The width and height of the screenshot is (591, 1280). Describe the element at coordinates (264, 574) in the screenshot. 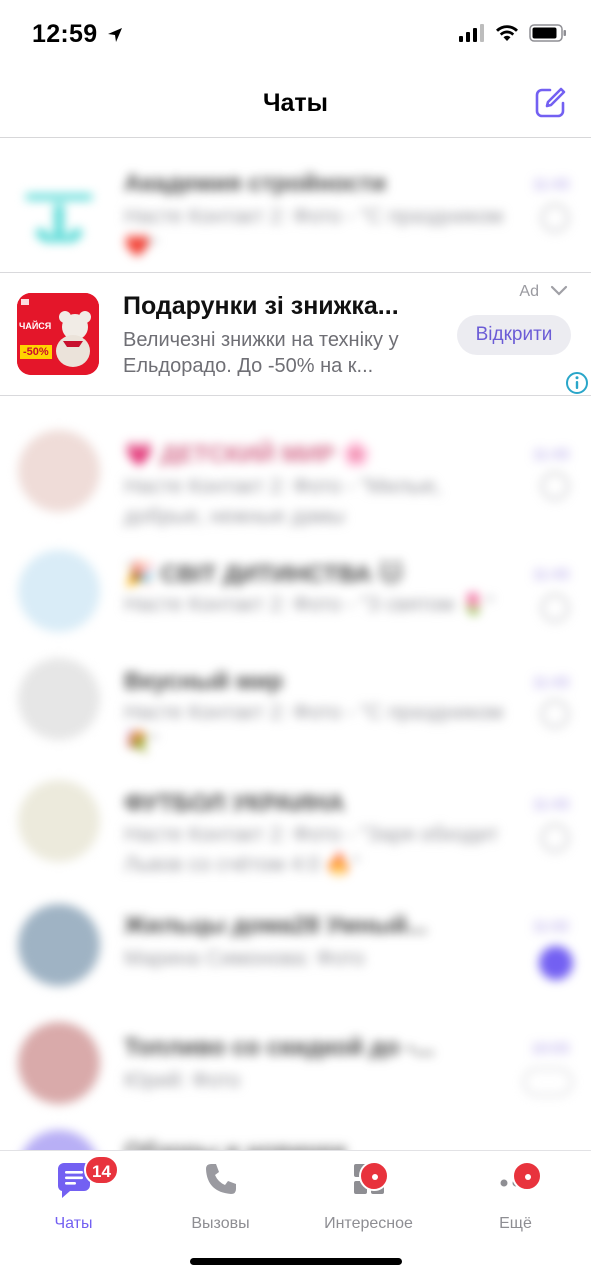

I see `chat-title: 🎉 СВІТ ДИТИНСТВА 🐱` at that location.